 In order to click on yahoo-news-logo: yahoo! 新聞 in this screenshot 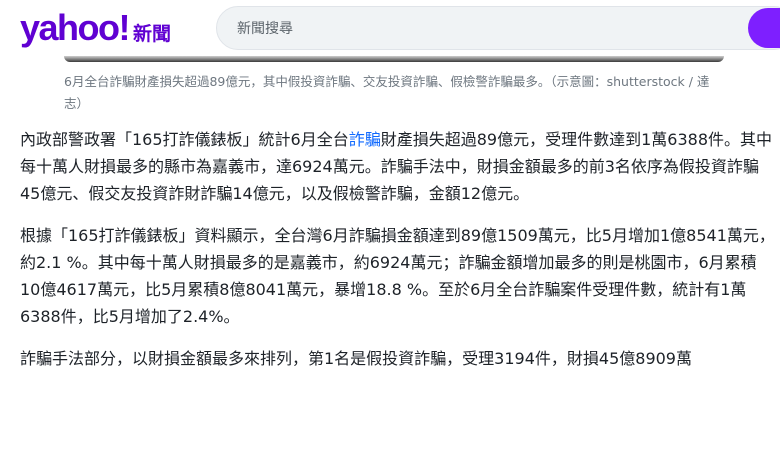, I will do `click(95, 28)`.